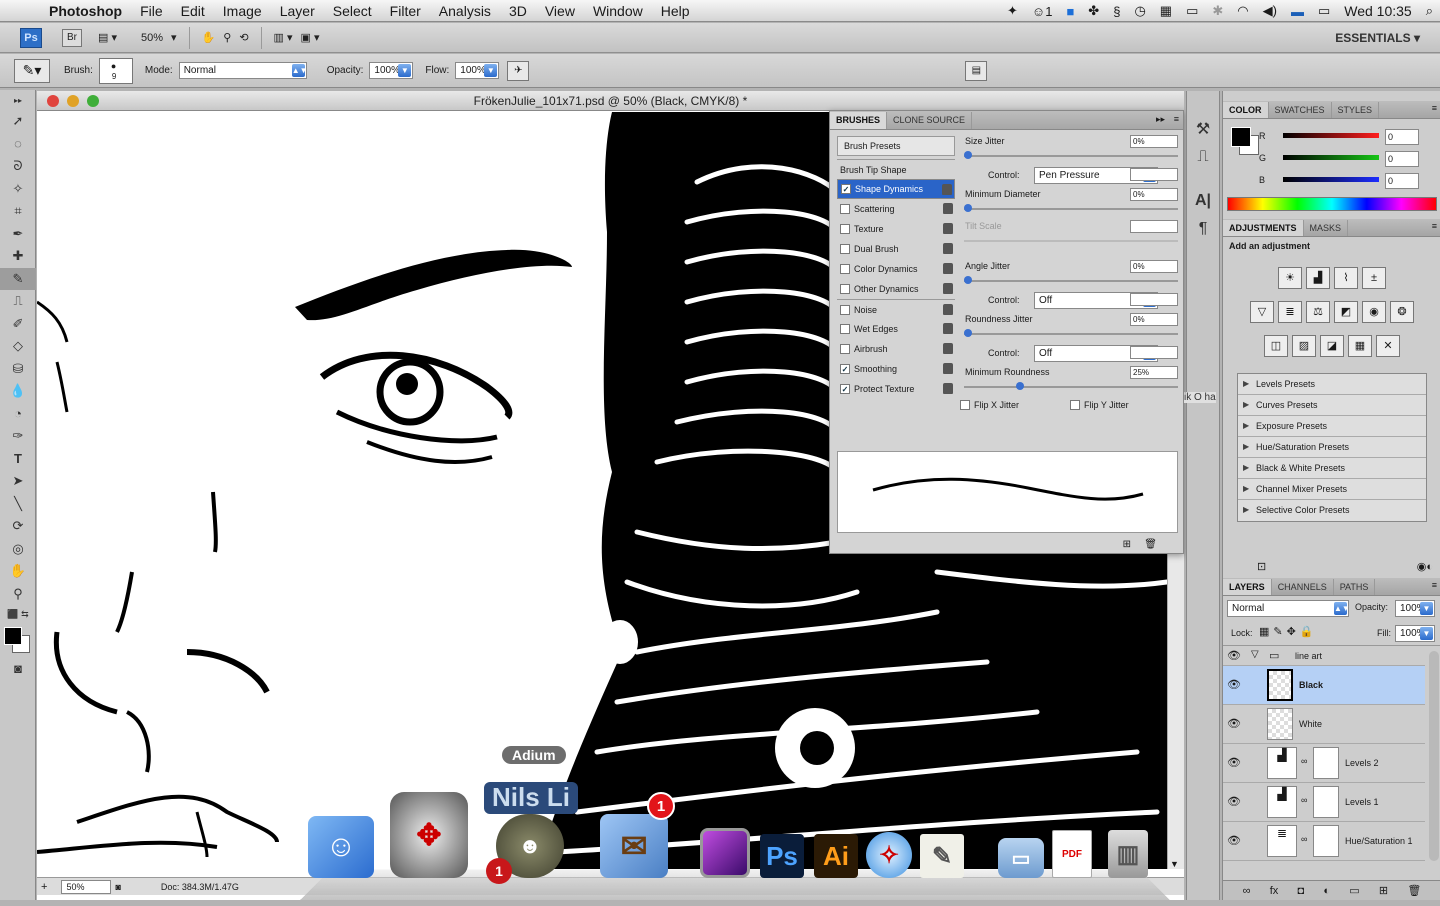 Image resolution: width=1440 pixels, height=906 pixels. What do you see at coordinates (18, 549) in the screenshot?
I see `3d-orbit-icon: ◎` at bounding box center [18, 549].